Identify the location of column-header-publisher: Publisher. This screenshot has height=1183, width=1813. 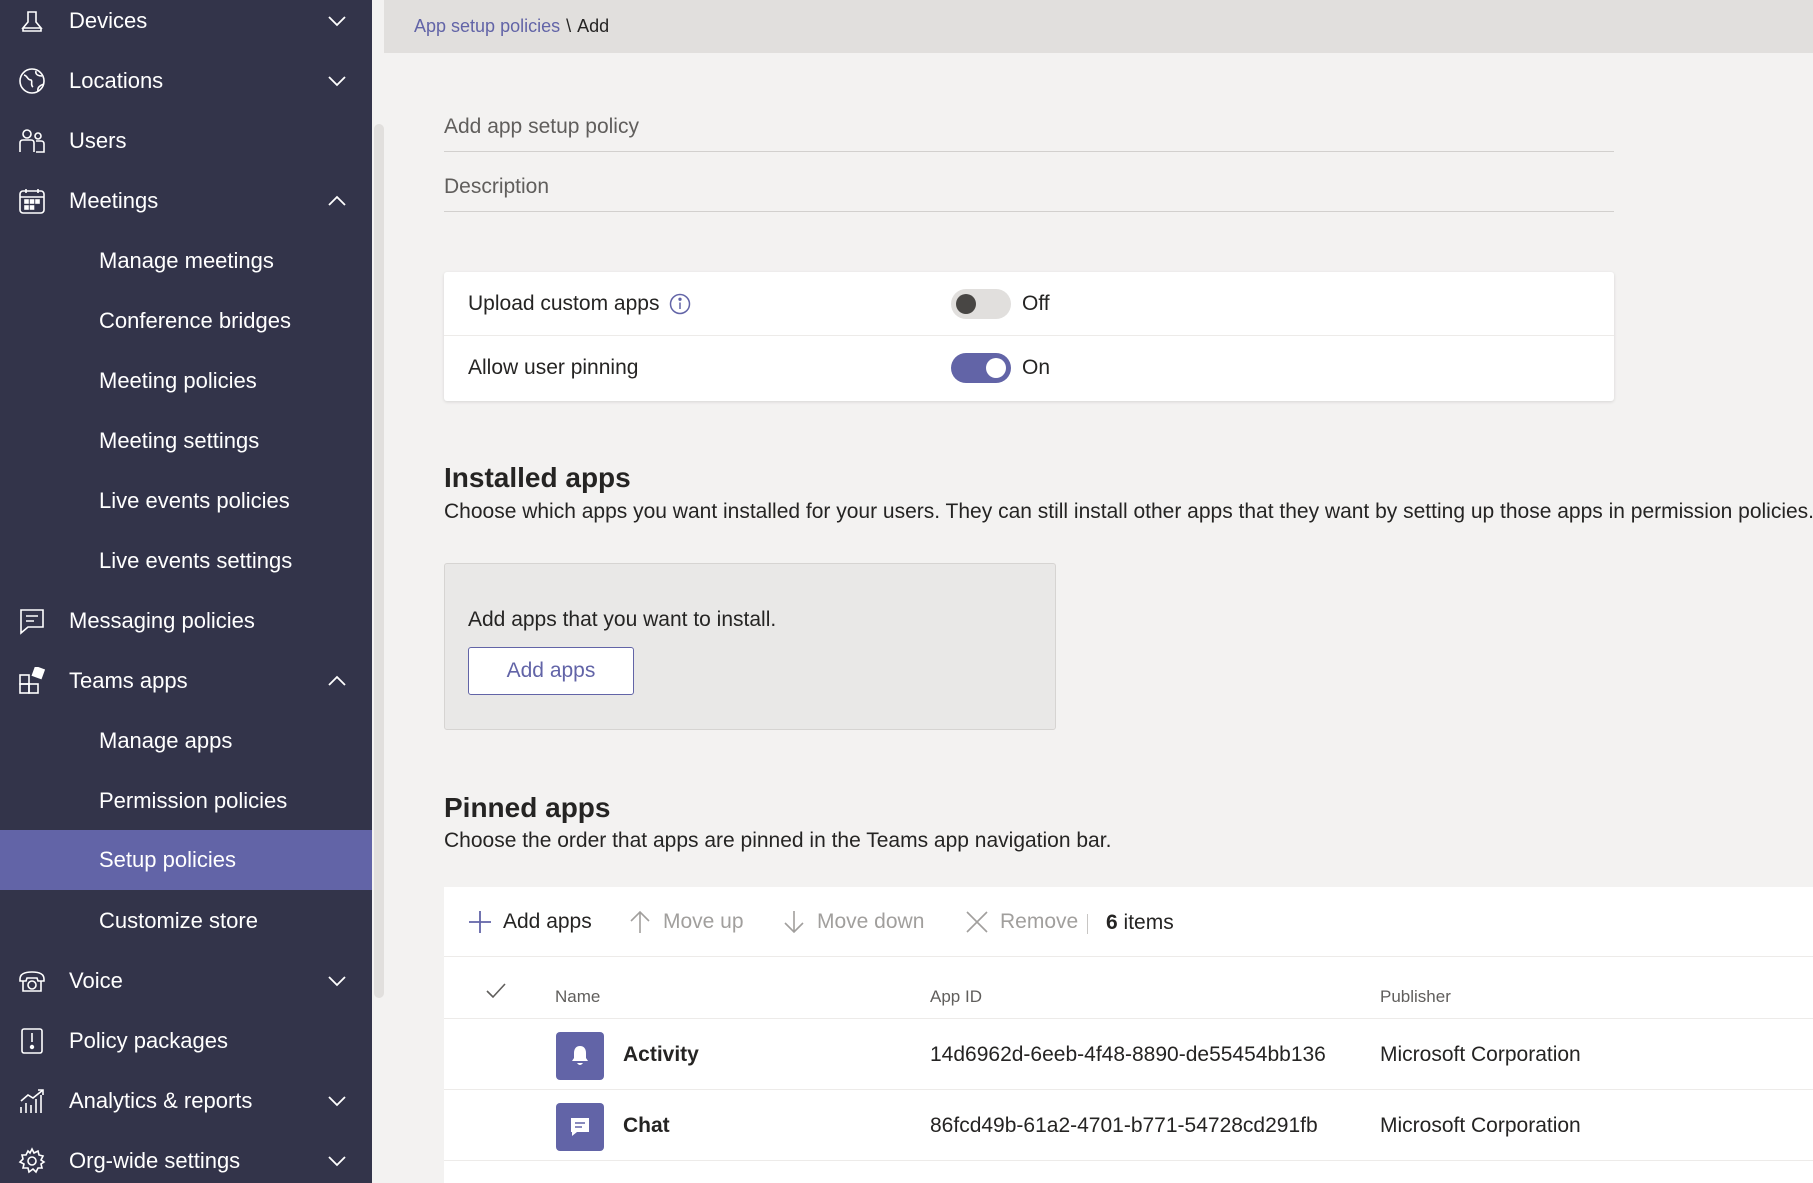
(1415, 997).